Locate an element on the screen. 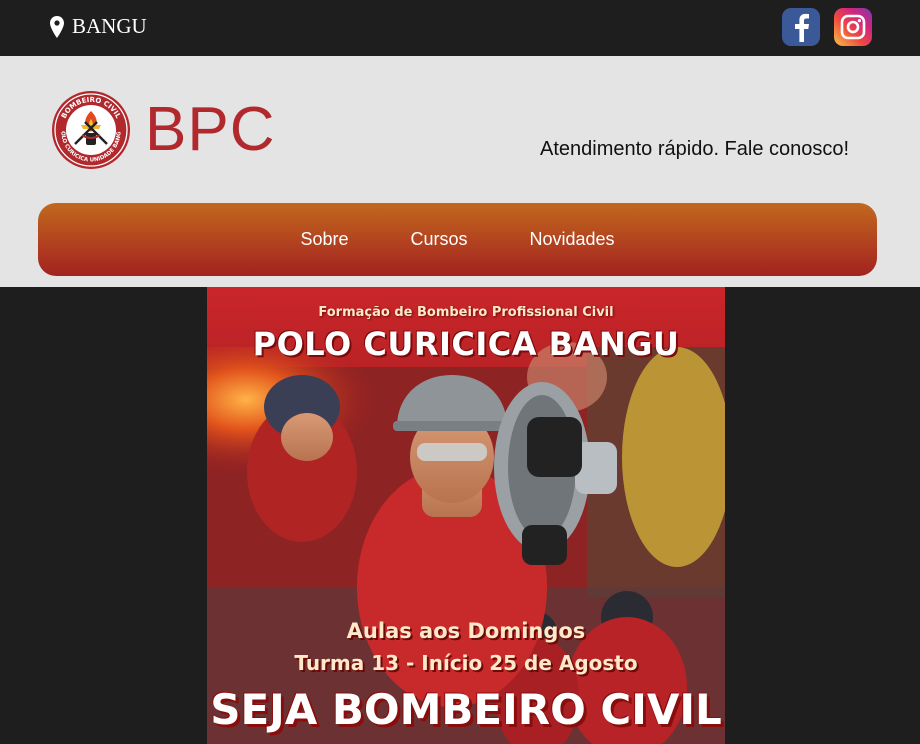 The height and width of the screenshot is (744, 920). location-label: BANGU is located at coordinates (109, 26).